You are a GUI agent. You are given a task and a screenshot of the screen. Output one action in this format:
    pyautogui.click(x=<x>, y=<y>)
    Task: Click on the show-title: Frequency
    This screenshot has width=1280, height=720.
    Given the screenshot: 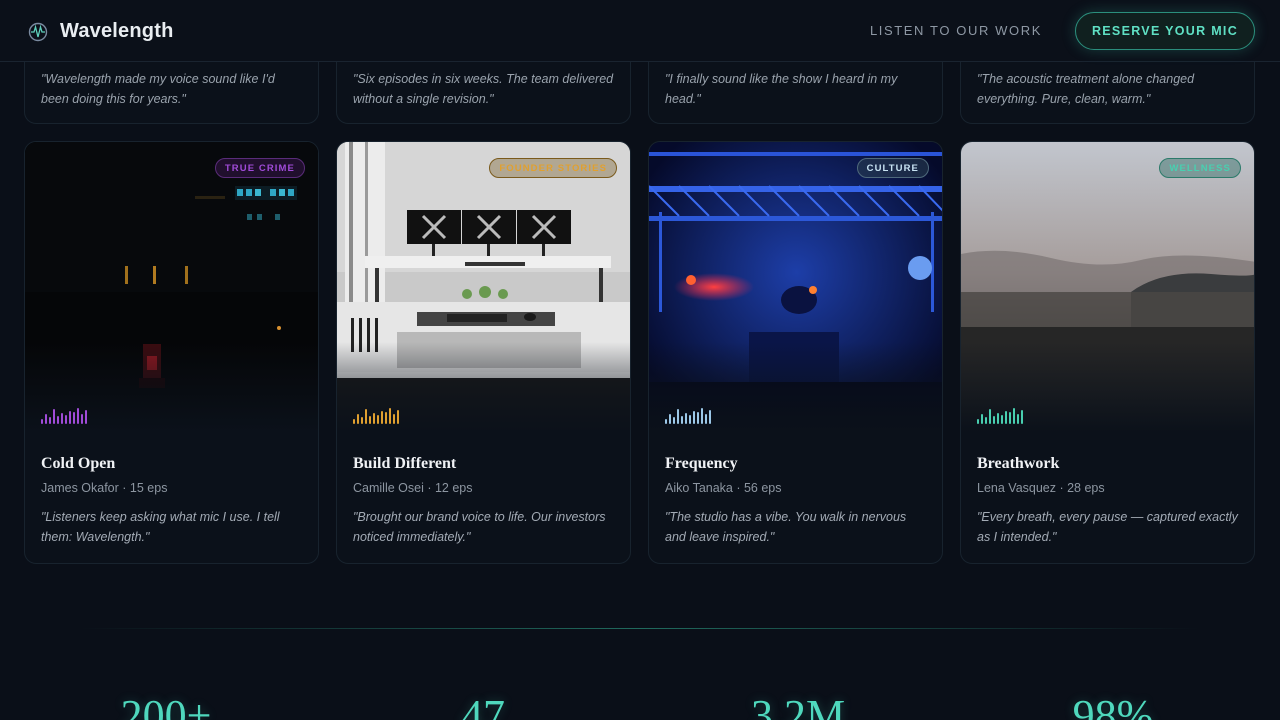 What is the action you would take?
    pyautogui.click(x=701, y=463)
    